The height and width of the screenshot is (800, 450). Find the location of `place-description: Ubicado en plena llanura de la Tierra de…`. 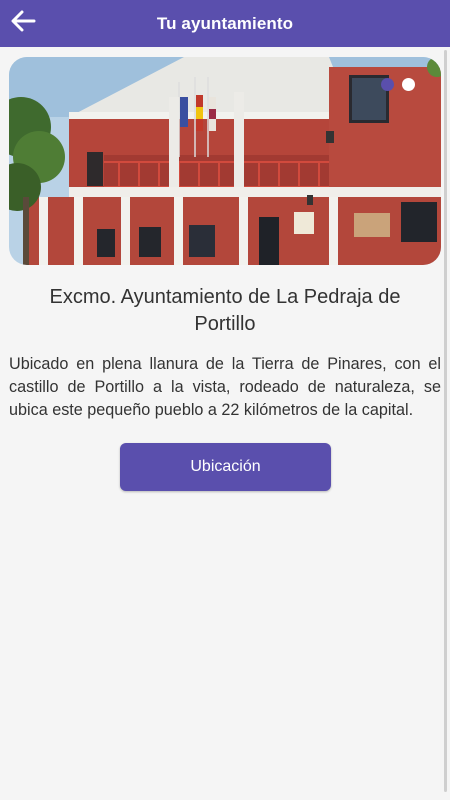

place-description: Ubicado en plena llanura de la Tierra de… is located at coordinates (225, 387).